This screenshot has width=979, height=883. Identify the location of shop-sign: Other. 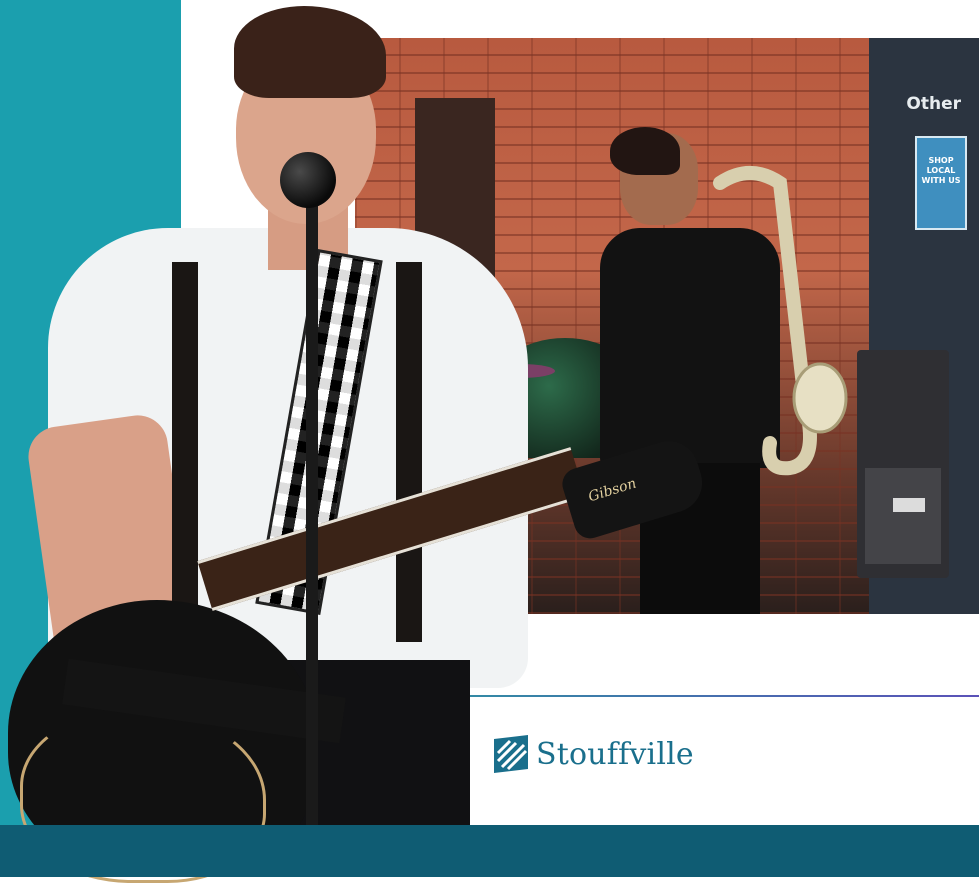
(933, 104).